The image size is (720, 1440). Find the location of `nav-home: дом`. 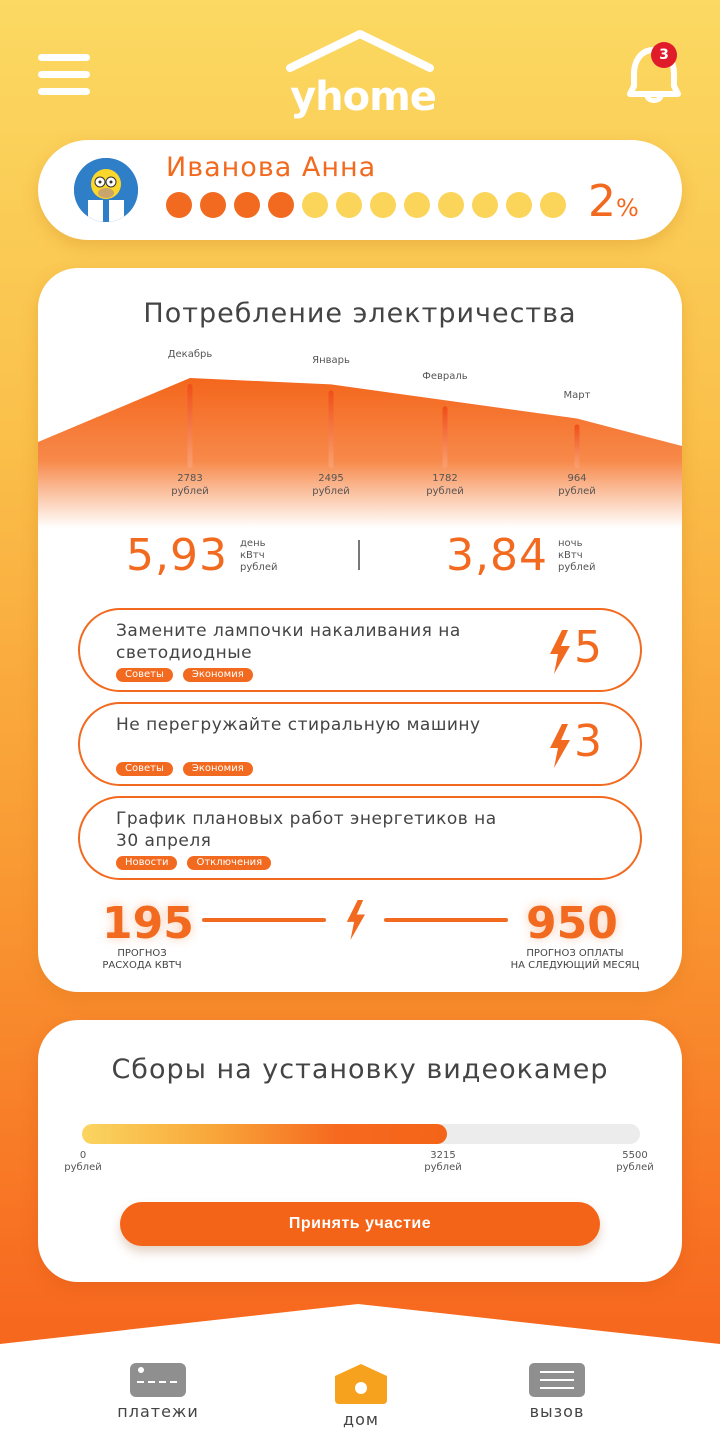

nav-home: дом is located at coordinates (361, 1395).